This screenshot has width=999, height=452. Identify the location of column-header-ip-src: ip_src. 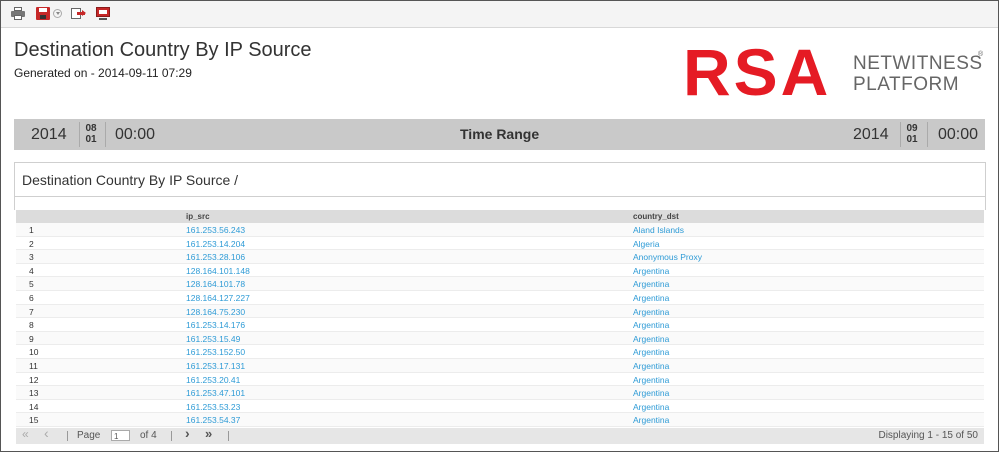
(198, 216).